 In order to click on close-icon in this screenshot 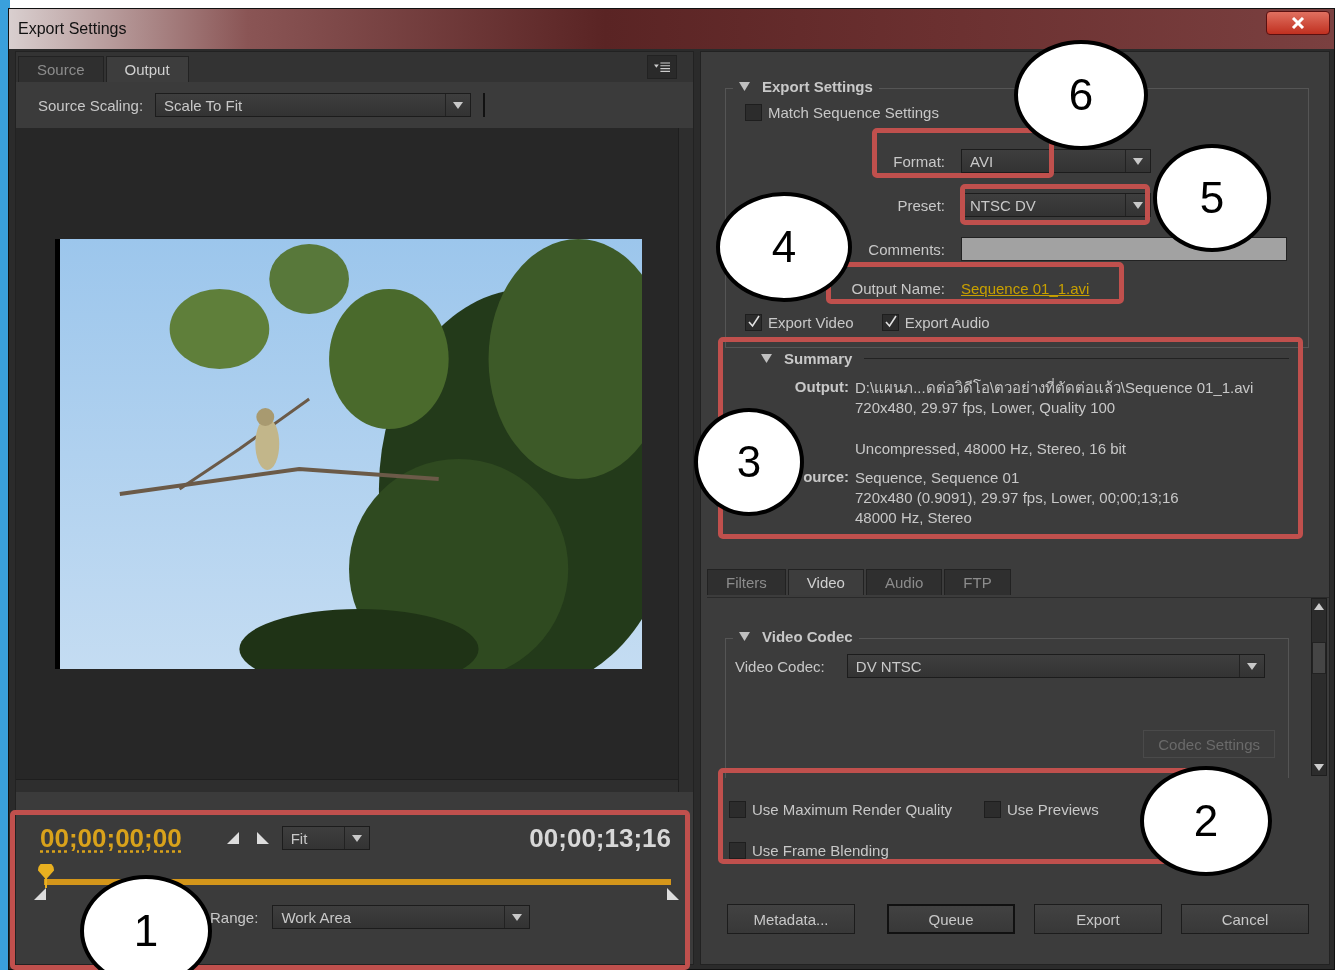, I will do `click(1298, 23)`.